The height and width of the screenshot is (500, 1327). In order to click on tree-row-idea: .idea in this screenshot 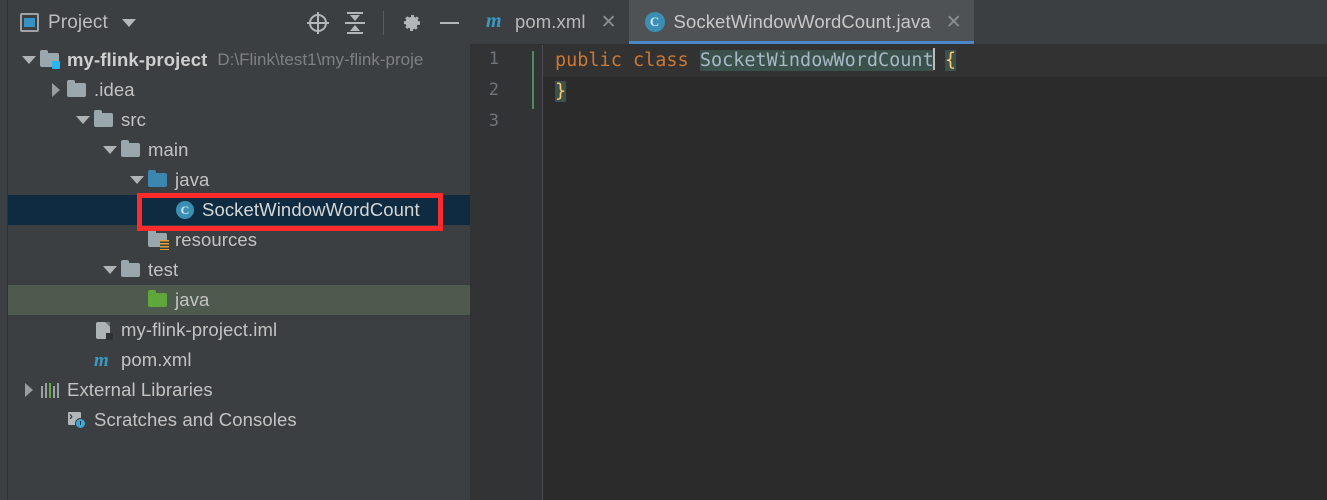, I will do `click(239, 90)`.